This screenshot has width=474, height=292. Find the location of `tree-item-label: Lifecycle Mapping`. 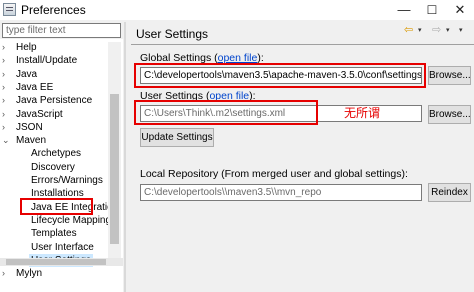

tree-item-label: Lifecycle Mapping is located at coordinates (71, 220).